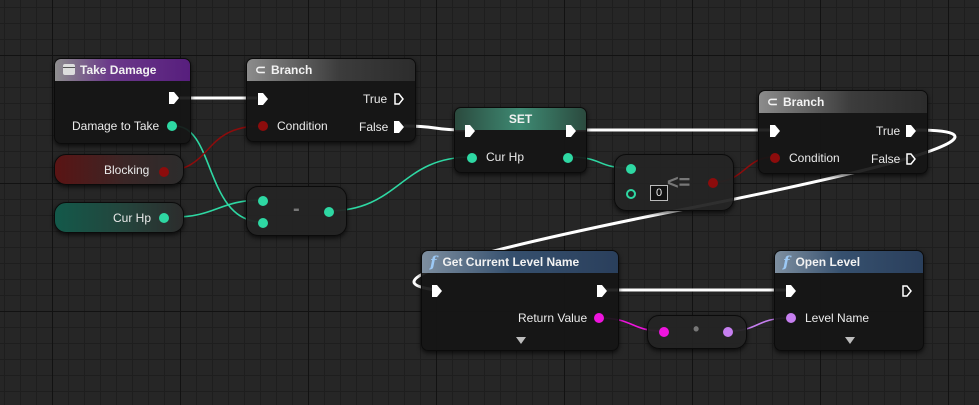 The height and width of the screenshot is (405, 979). Describe the element at coordinates (399, 184) in the screenshot. I see `float-wire` at that location.